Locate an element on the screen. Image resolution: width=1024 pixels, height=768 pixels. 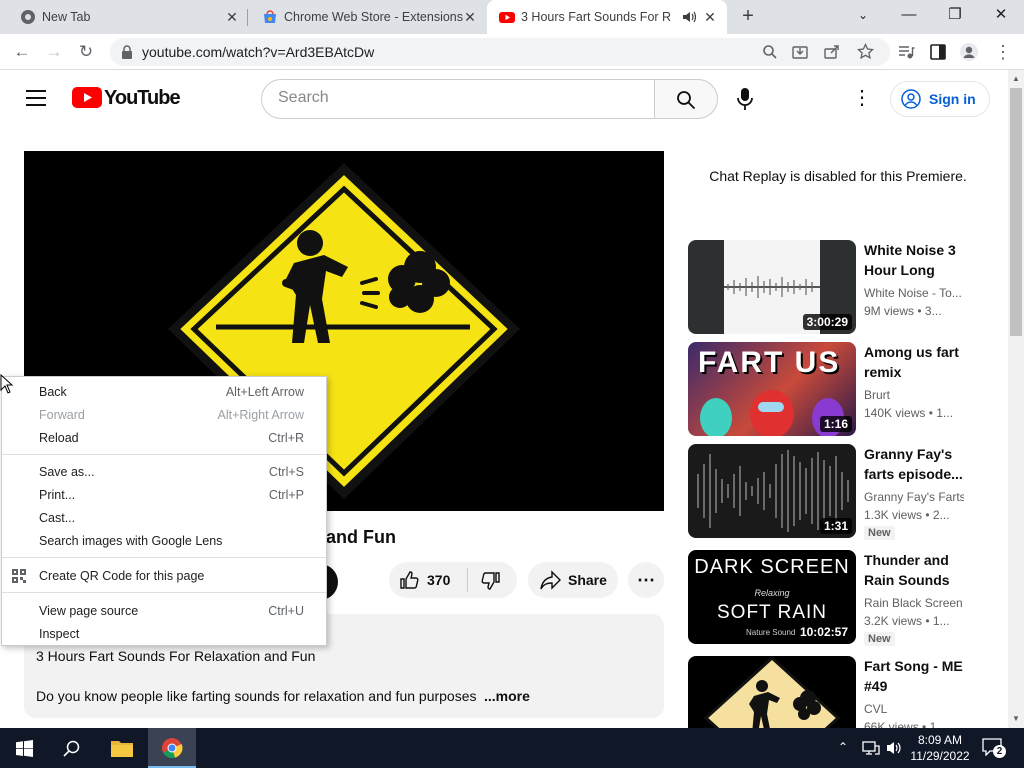
scroll-up-arrow: ▲ is located at coordinates (1016, 78).